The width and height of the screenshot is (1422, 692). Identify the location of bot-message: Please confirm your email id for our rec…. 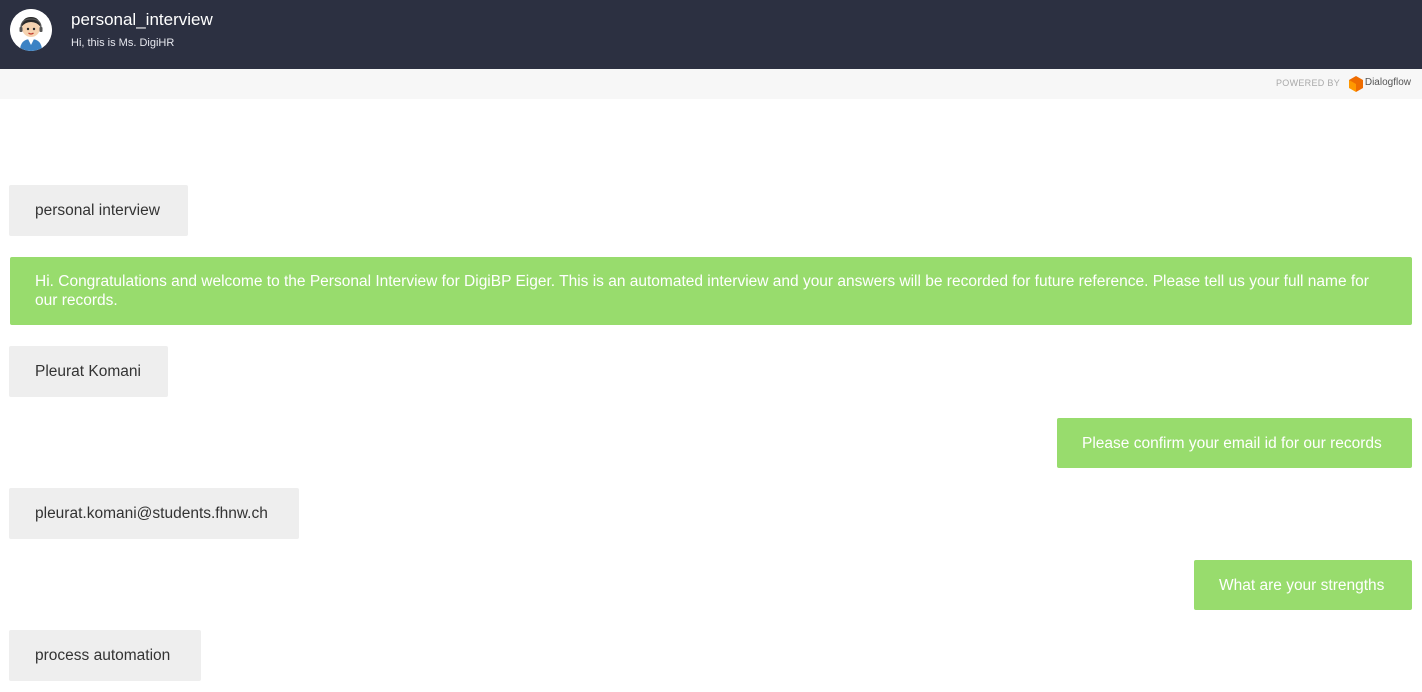
(1234, 443).